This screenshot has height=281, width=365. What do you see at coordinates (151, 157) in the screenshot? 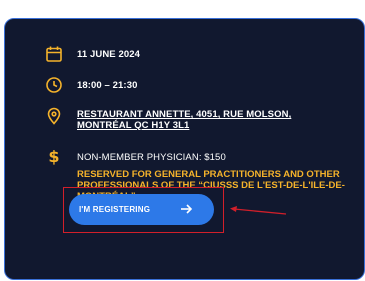
I see `price-label: NON-MEMBER PHYSICIAN: $150` at bounding box center [151, 157].